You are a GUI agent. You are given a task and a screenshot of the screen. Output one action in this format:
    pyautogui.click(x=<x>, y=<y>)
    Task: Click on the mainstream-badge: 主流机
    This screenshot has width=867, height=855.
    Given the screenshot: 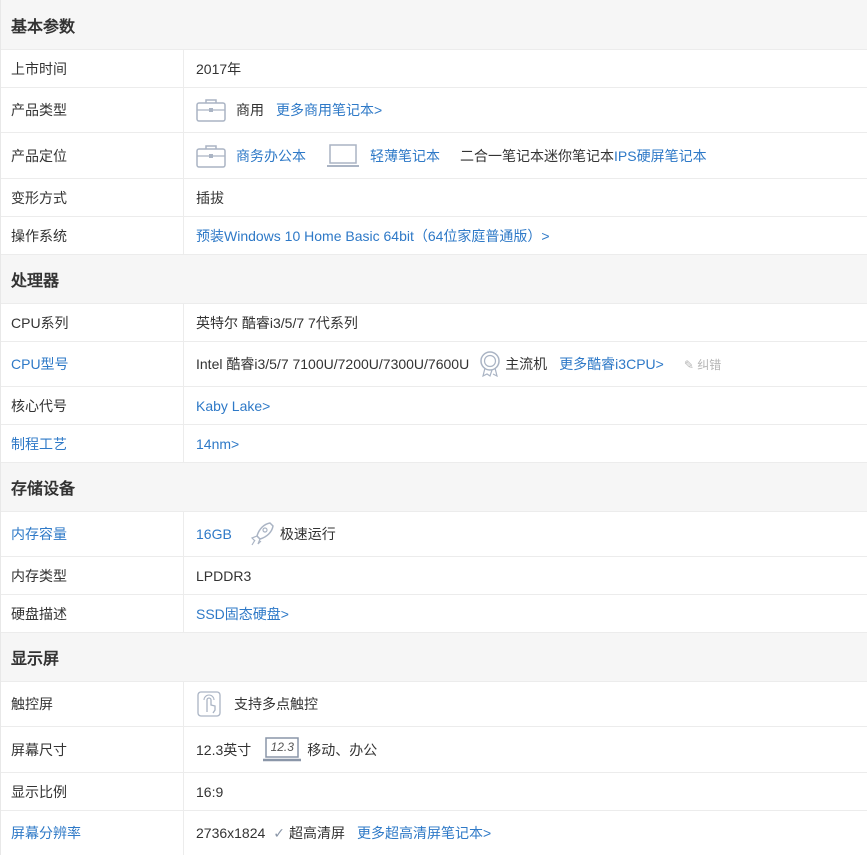 What is the action you would take?
    pyautogui.click(x=526, y=364)
    